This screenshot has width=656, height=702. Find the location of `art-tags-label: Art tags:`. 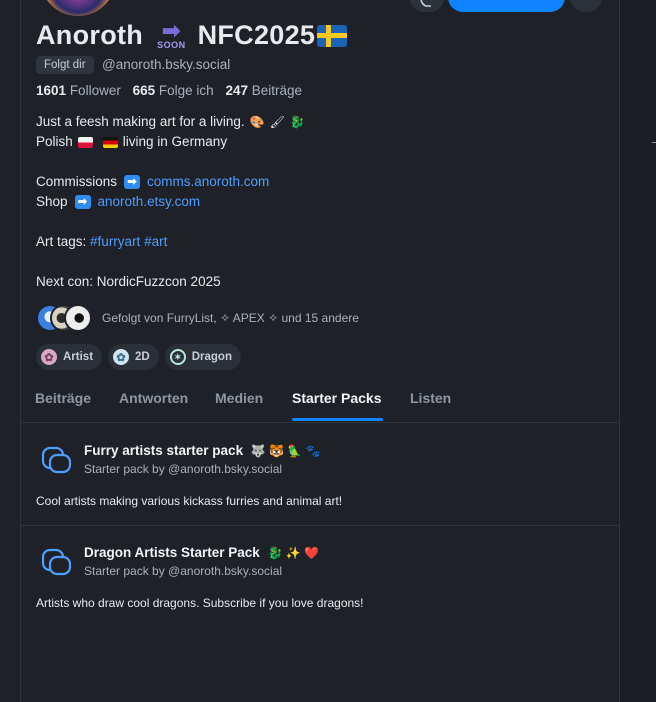

art-tags-label: Art tags: is located at coordinates (61, 241).